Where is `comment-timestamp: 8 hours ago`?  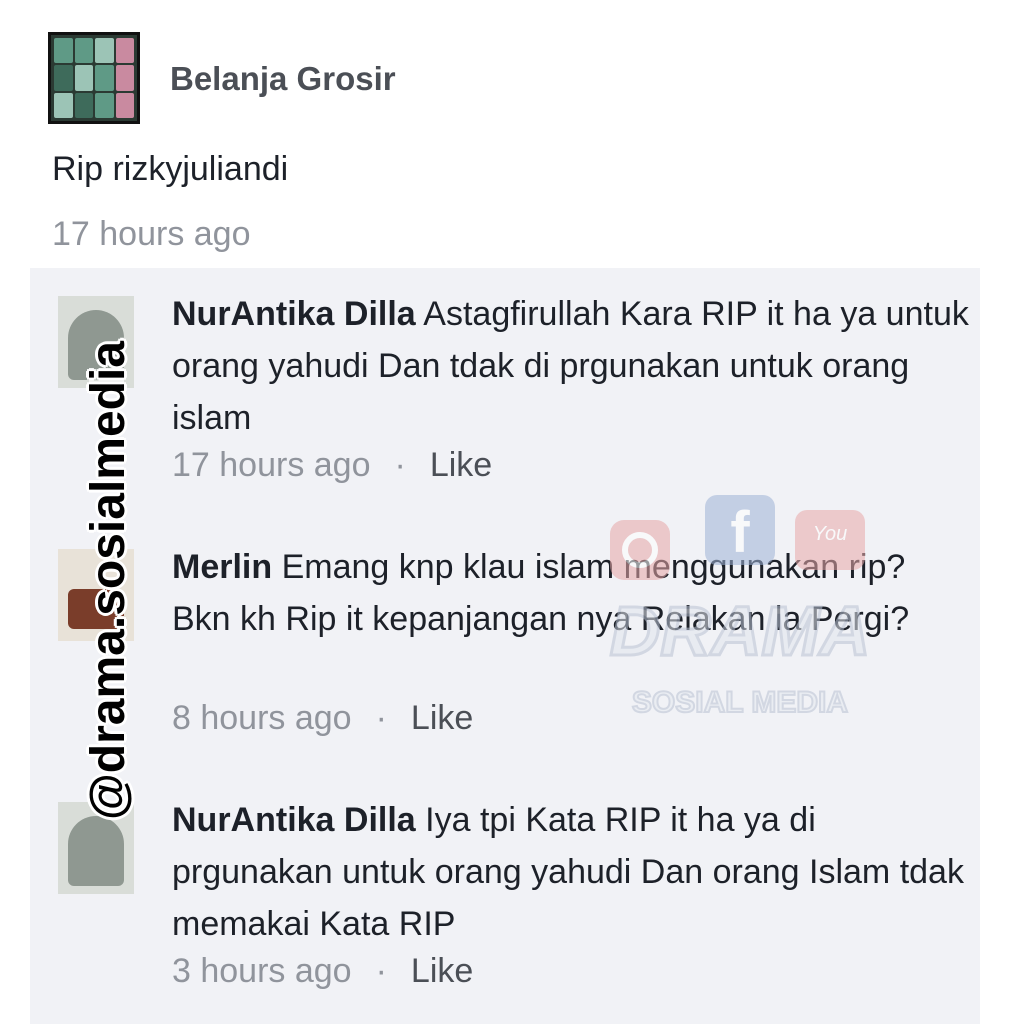 comment-timestamp: 8 hours ago is located at coordinates (262, 718).